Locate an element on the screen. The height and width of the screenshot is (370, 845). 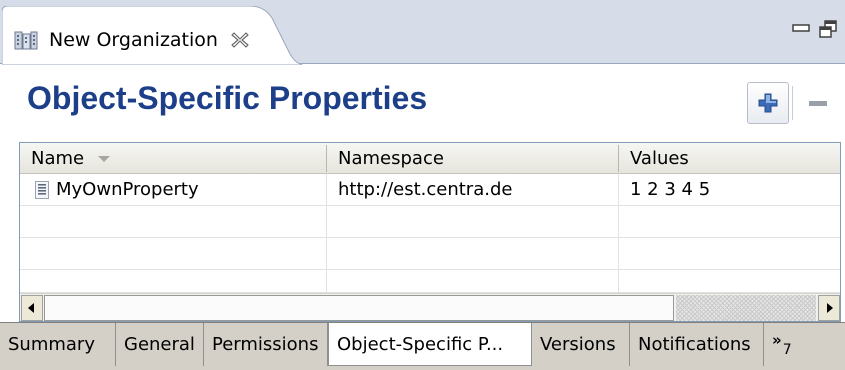
restore-icon is located at coordinates (828, 29).